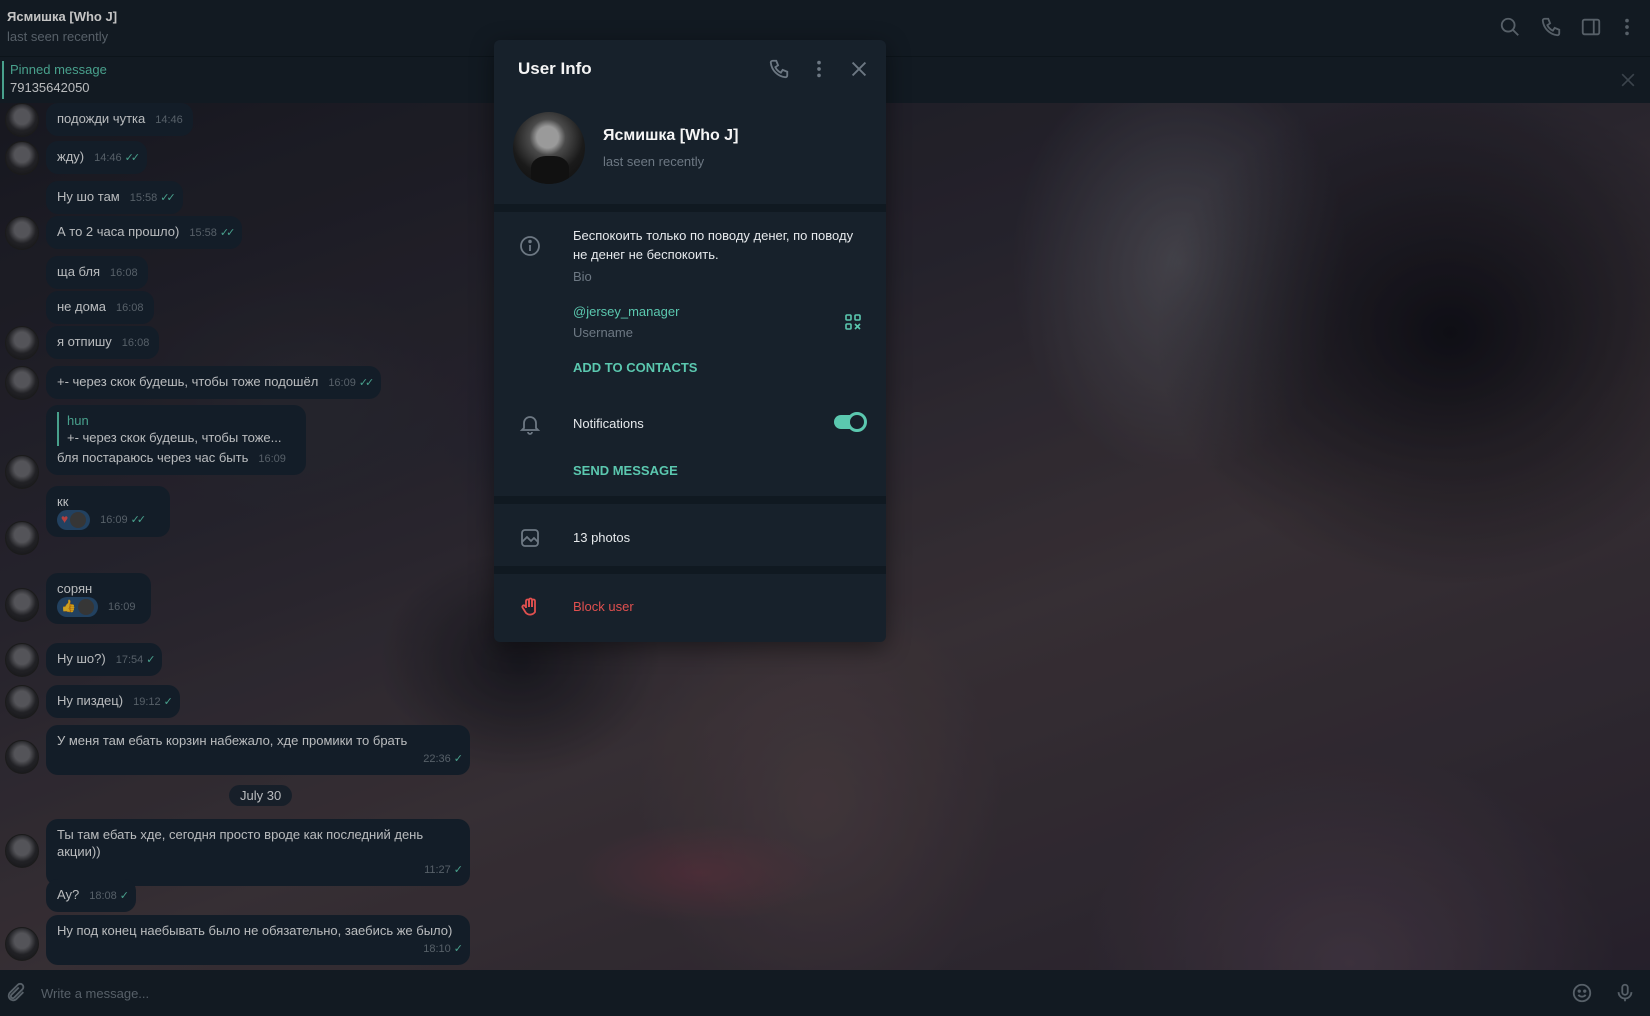  I want to click on phone-icon, so click(779, 69).